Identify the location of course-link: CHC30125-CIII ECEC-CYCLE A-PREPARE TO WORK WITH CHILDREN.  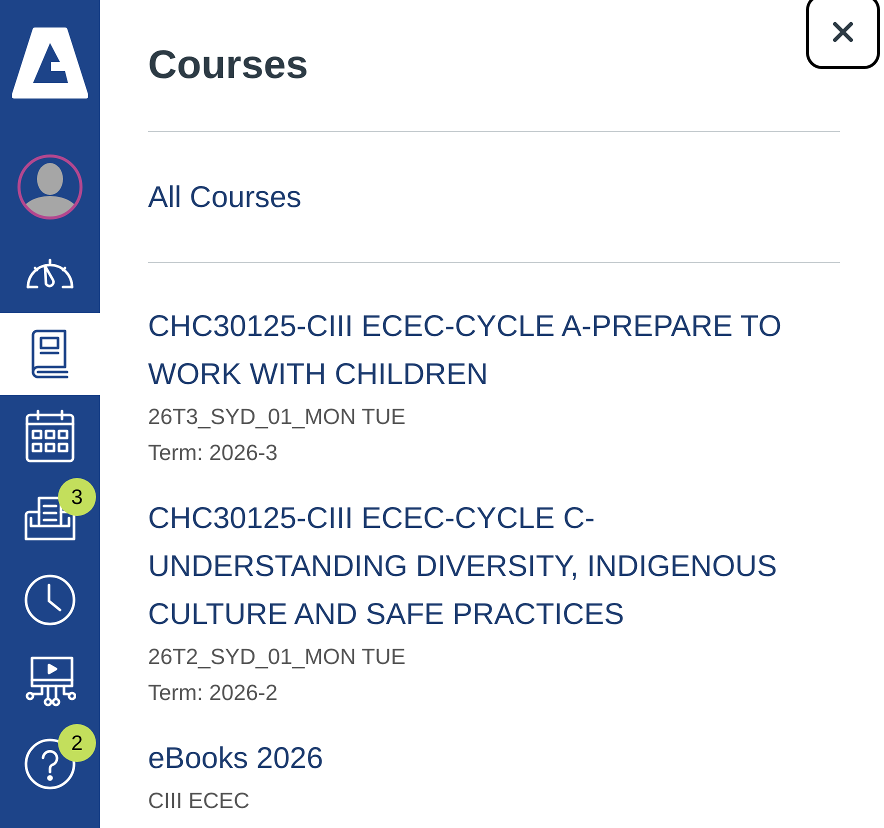
(494, 351).